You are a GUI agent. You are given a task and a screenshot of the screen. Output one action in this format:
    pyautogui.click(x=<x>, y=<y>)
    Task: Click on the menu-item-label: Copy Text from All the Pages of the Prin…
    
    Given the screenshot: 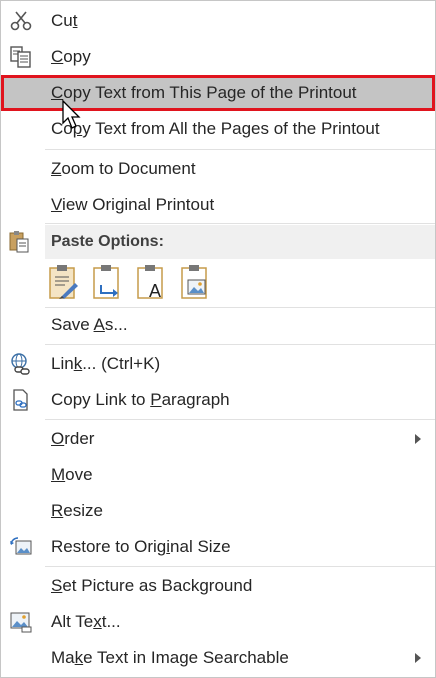 What is the action you would take?
    pyautogui.click(x=215, y=128)
    